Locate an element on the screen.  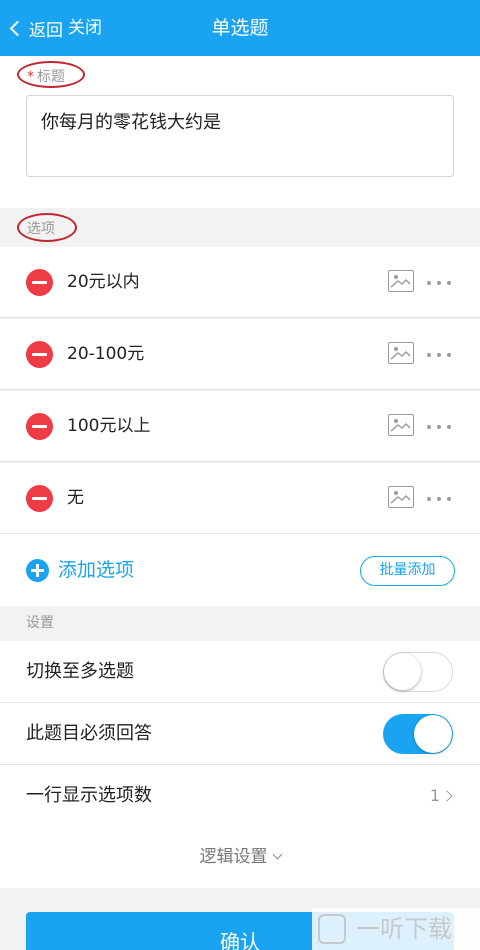
switch-multi-toggle is located at coordinates (418, 672).